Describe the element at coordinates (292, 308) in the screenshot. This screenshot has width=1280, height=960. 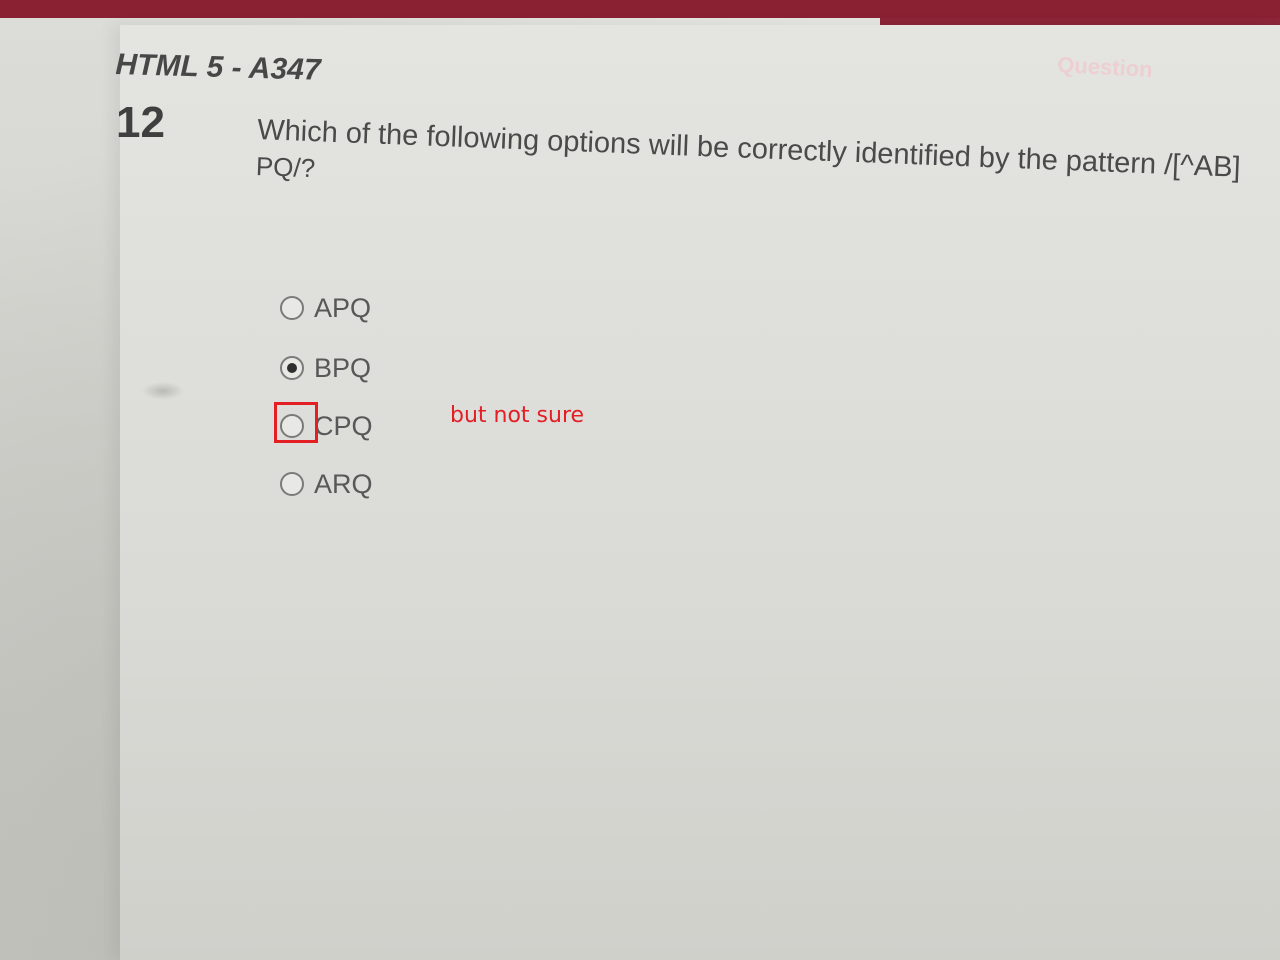
I see `radio-button-apq` at that location.